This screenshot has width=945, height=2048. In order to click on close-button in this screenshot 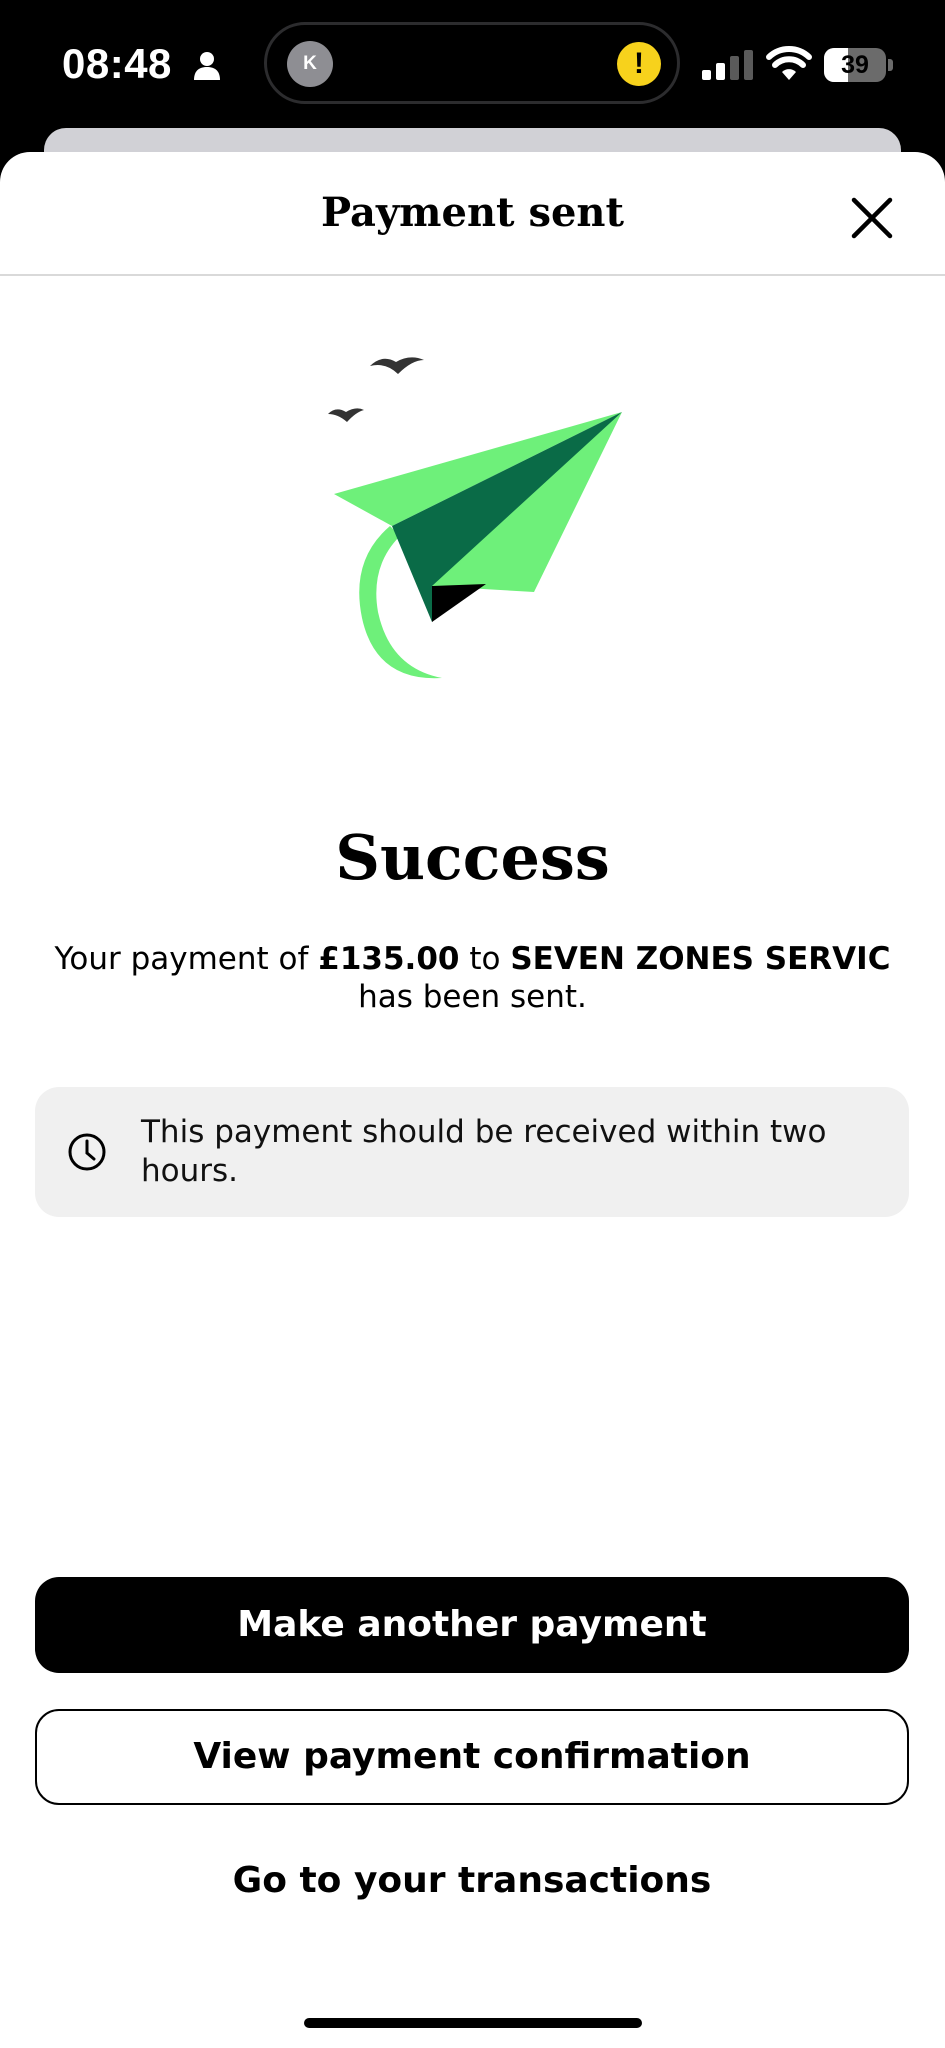, I will do `click(872, 218)`.